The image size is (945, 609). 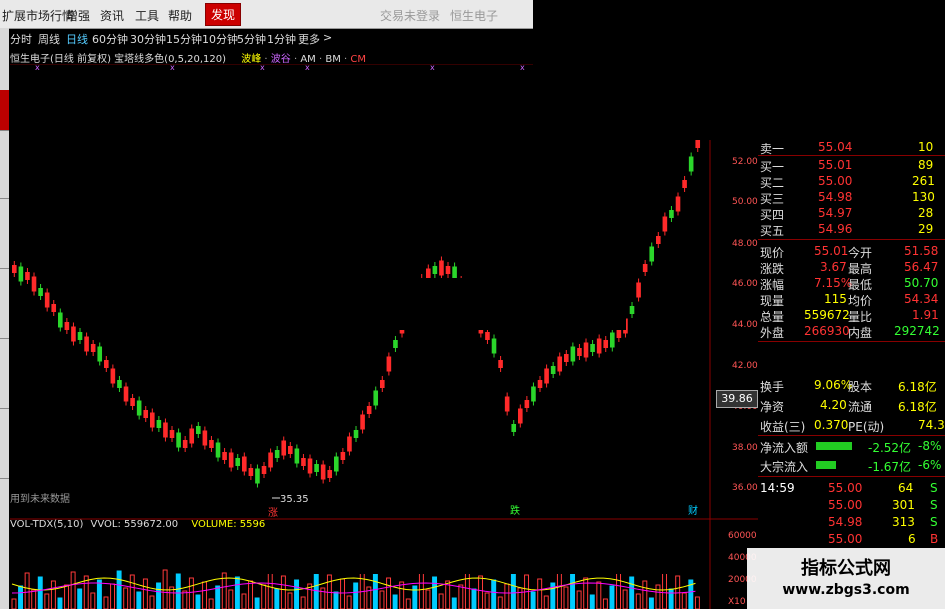 I want to click on stat-label: 内盘, so click(x=860, y=333).